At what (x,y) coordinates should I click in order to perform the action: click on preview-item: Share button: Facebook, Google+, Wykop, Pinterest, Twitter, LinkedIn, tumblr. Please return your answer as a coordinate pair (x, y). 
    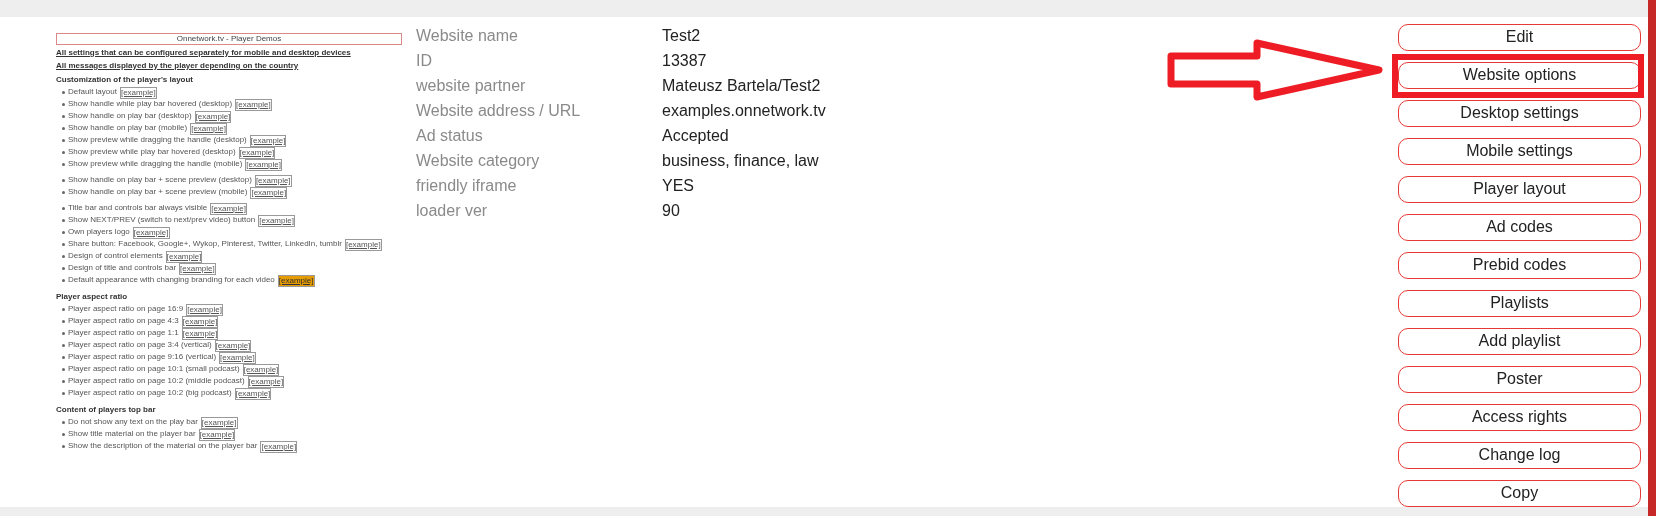
    Looking at the image, I should click on (205, 243).